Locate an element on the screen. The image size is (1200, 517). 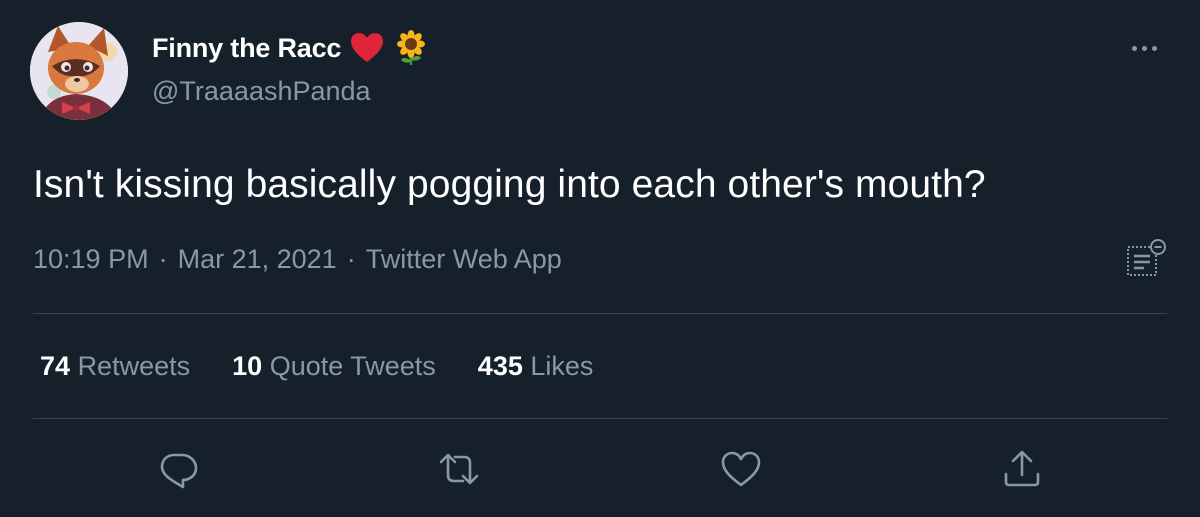
reply-icon is located at coordinates (179, 471).